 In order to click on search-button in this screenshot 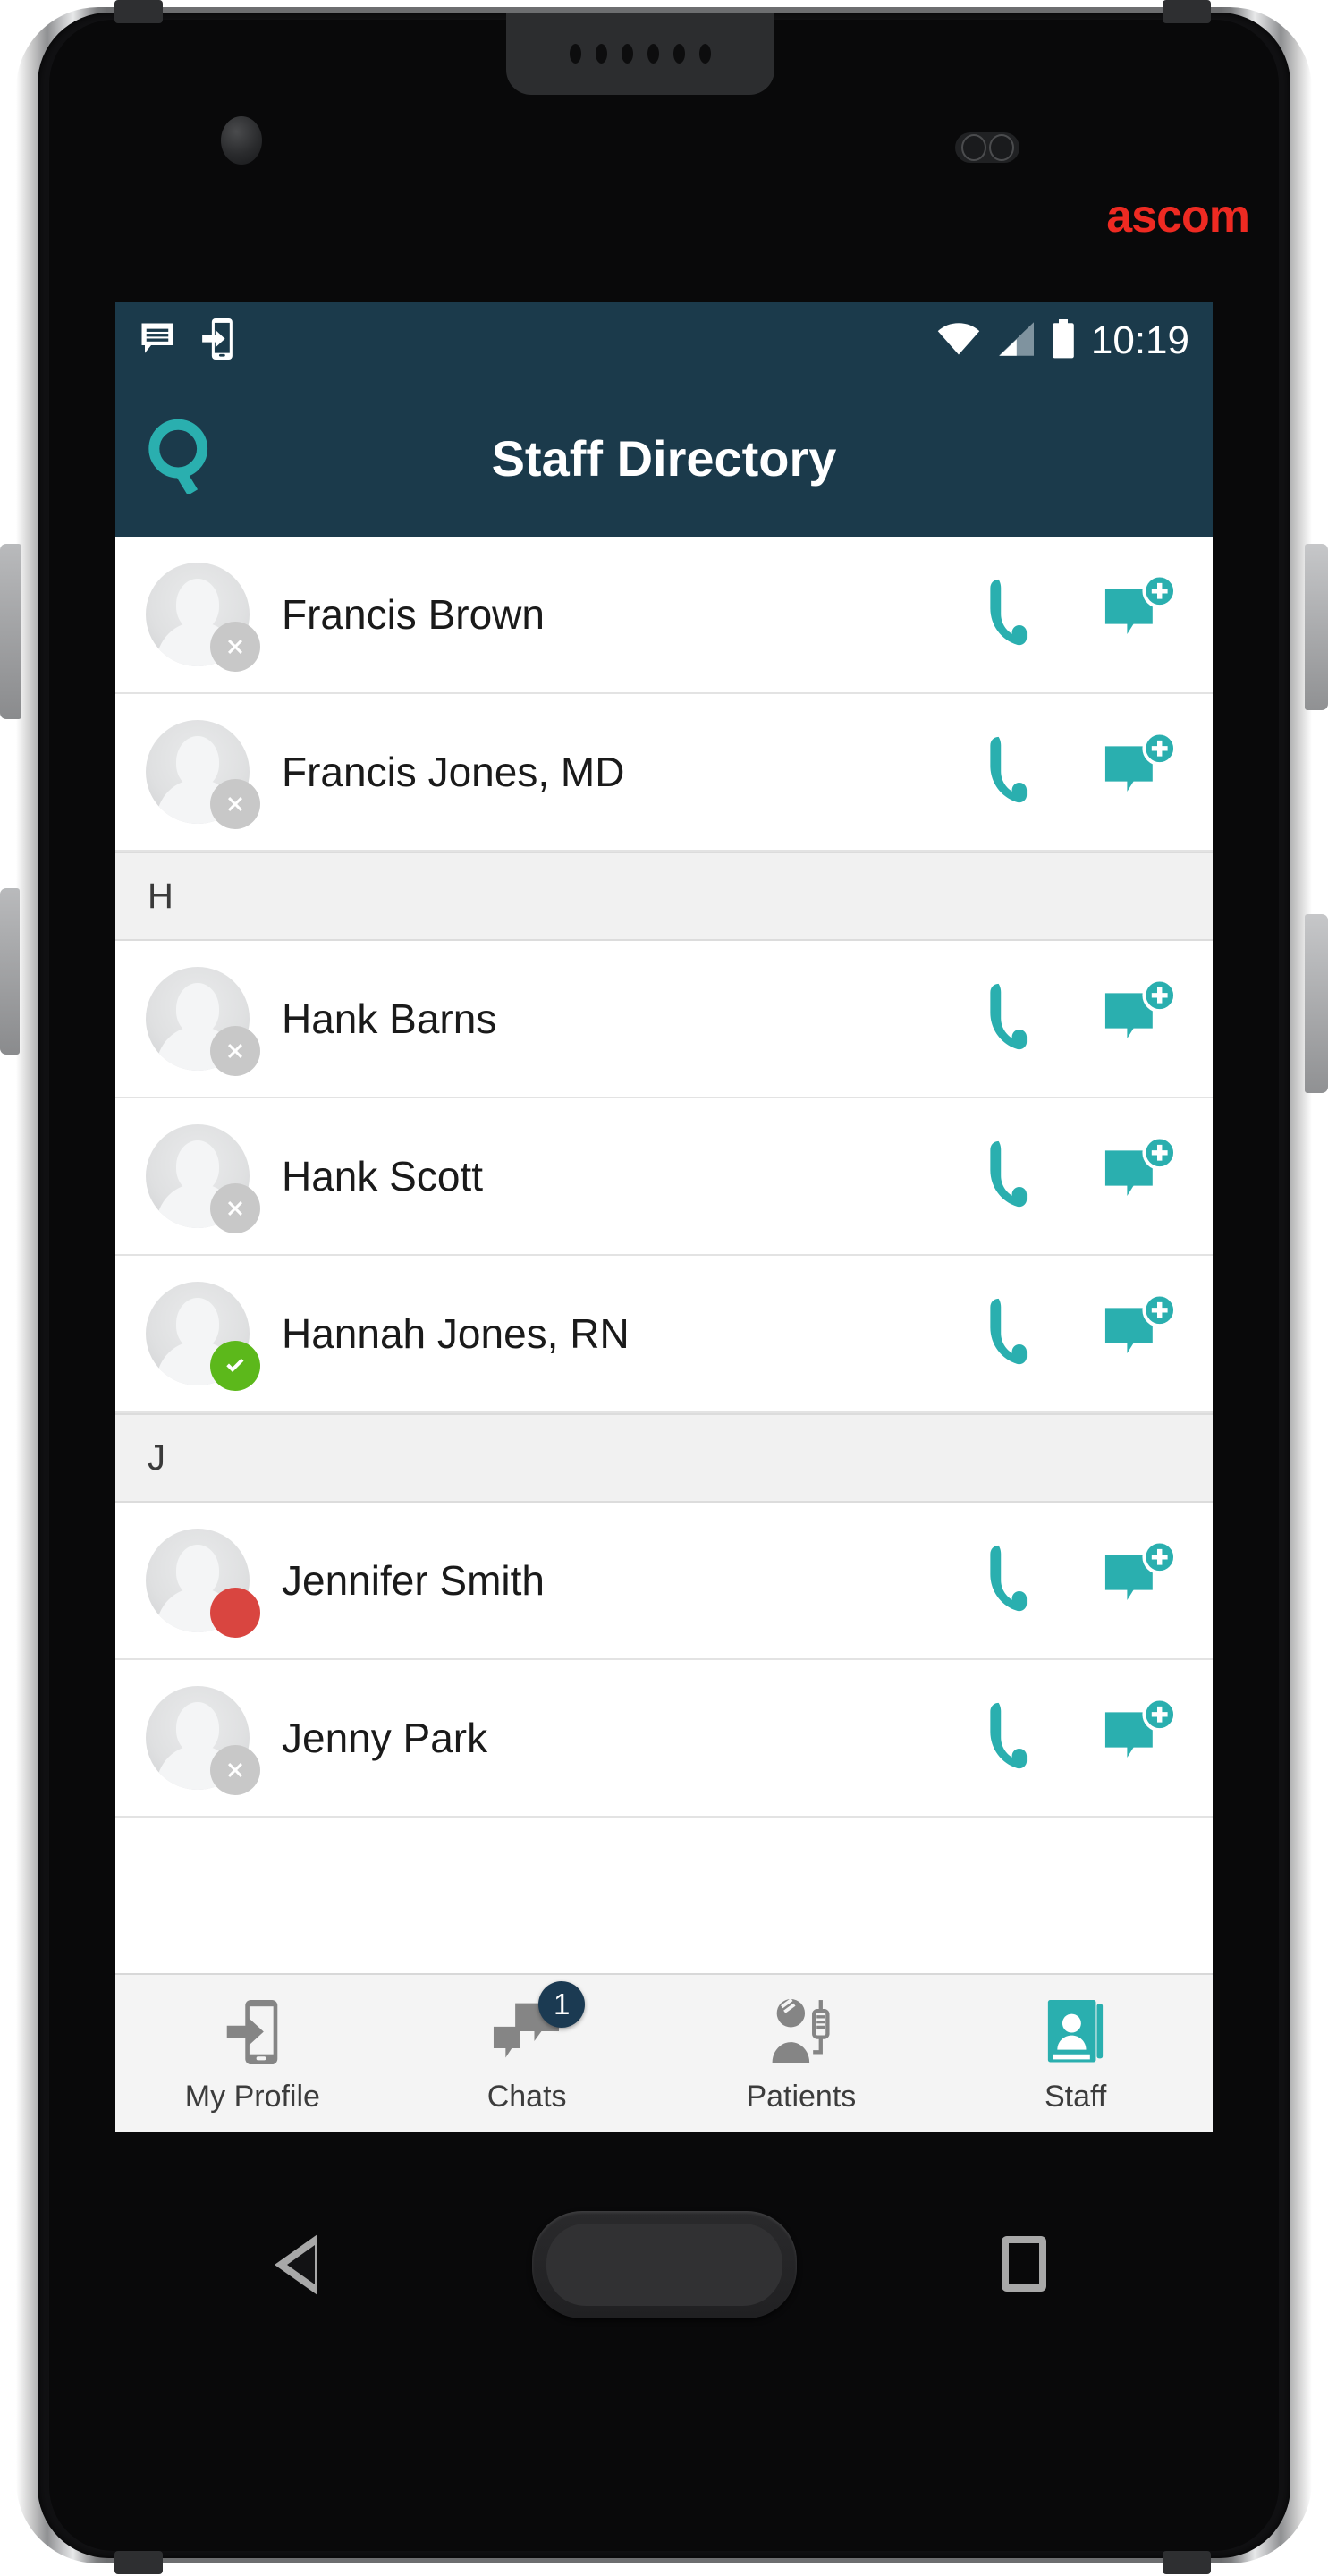, I will do `click(182, 458)`.